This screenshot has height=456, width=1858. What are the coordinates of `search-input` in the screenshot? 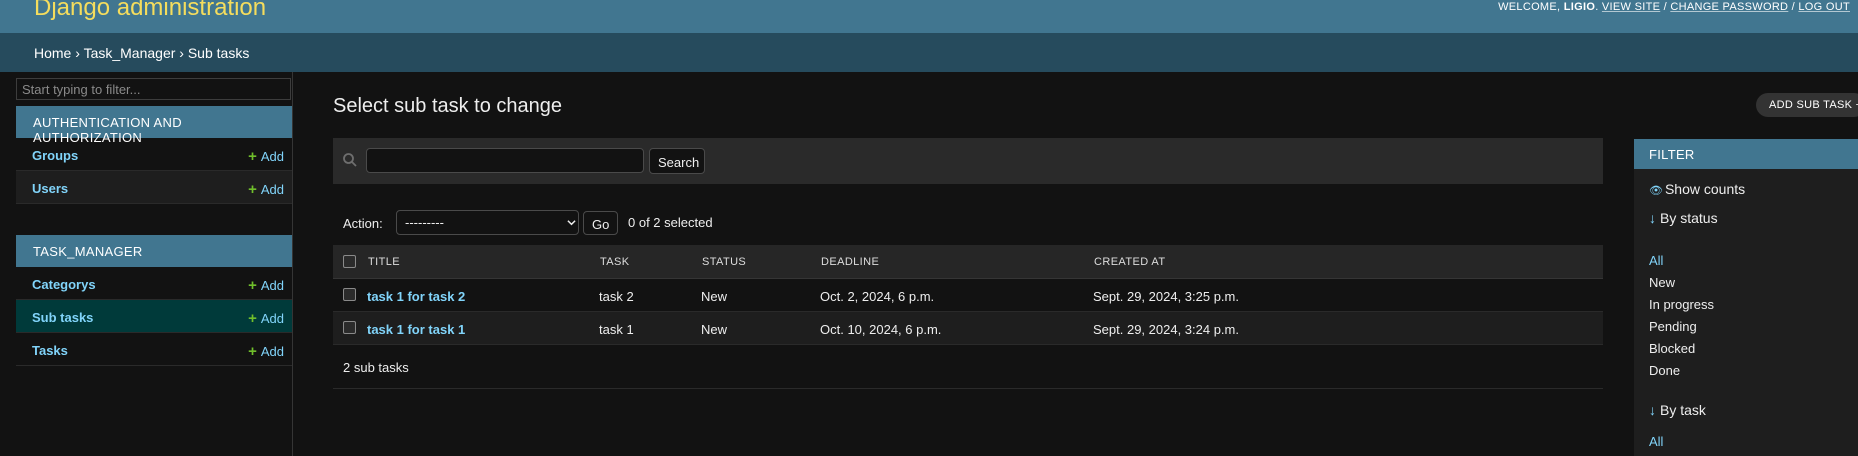 It's located at (505, 160).